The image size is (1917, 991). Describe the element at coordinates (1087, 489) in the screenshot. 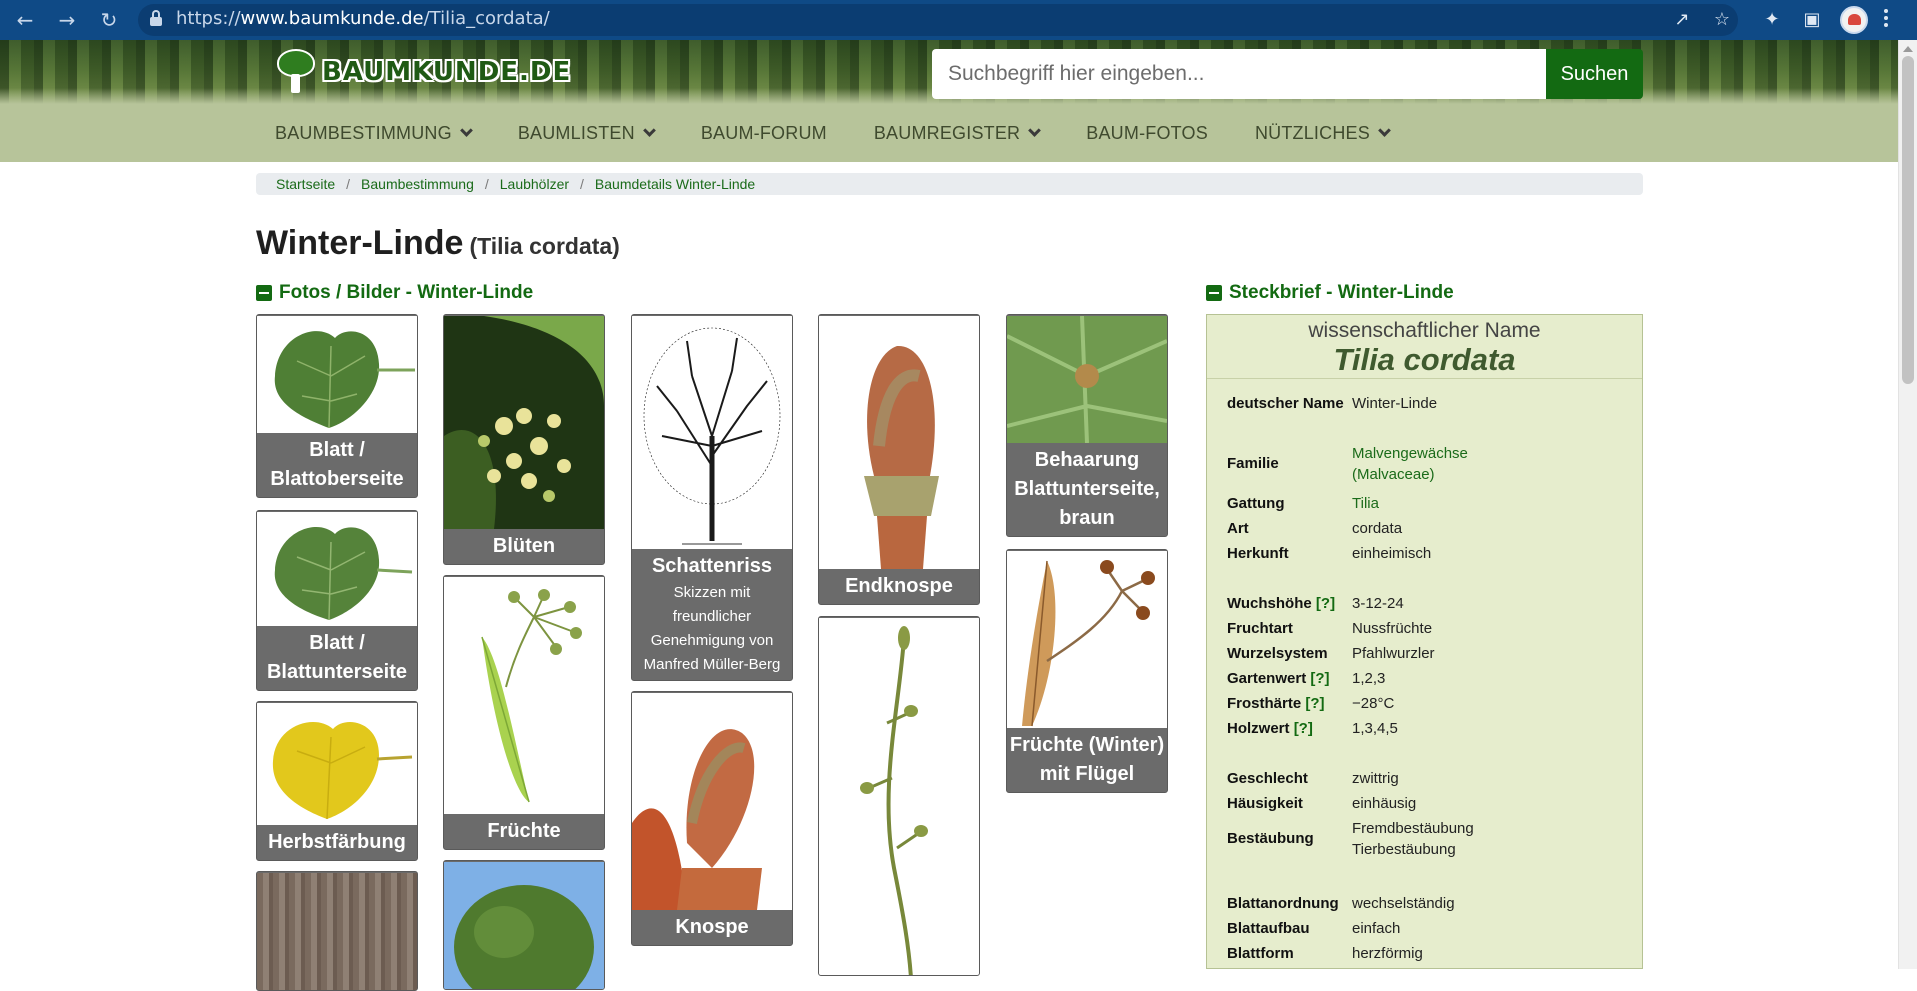

I see `photo-caption: Behaarung Blattunterseite, braun` at that location.